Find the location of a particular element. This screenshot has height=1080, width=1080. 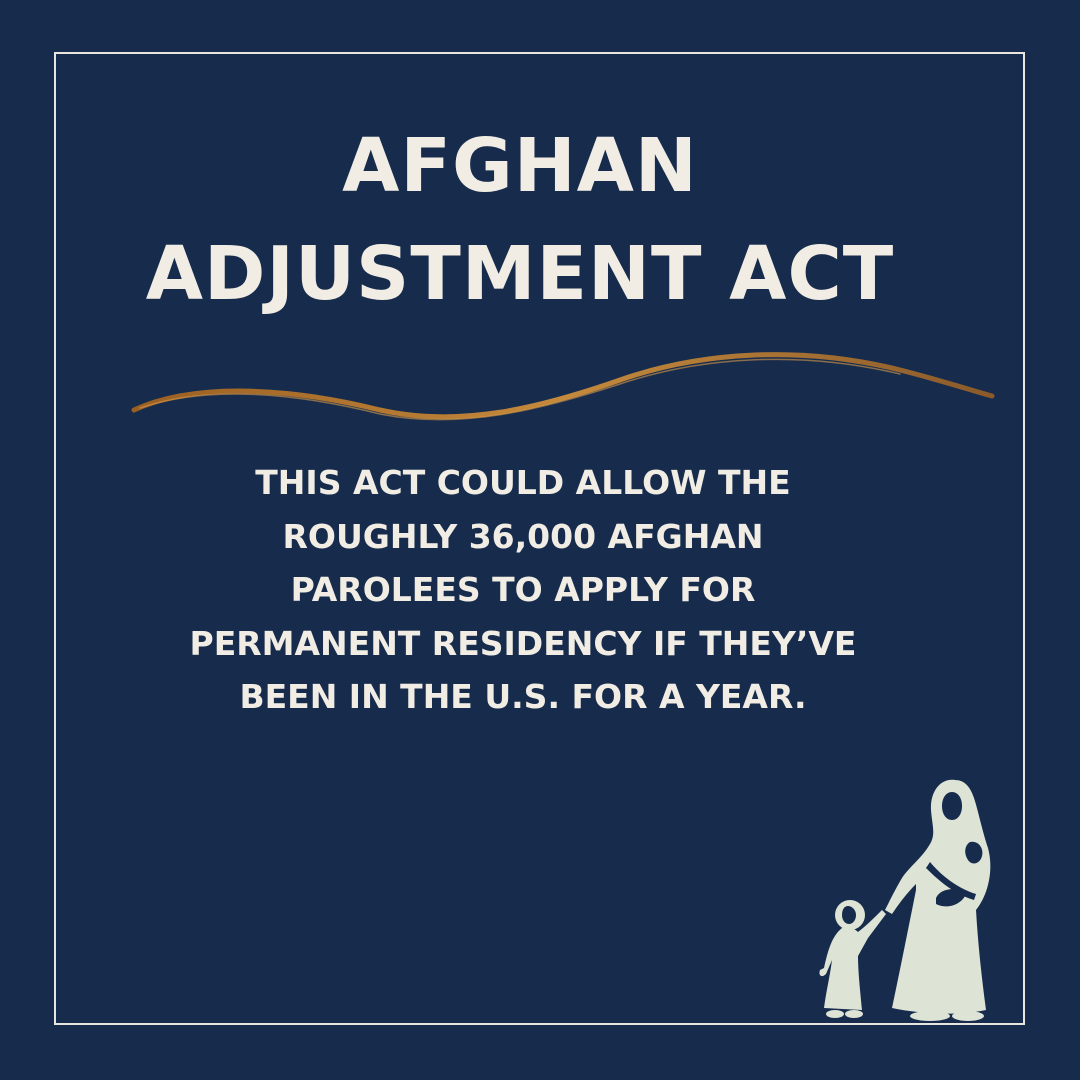

title-line-1: AFGHAN is located at coordinates (520, 166).